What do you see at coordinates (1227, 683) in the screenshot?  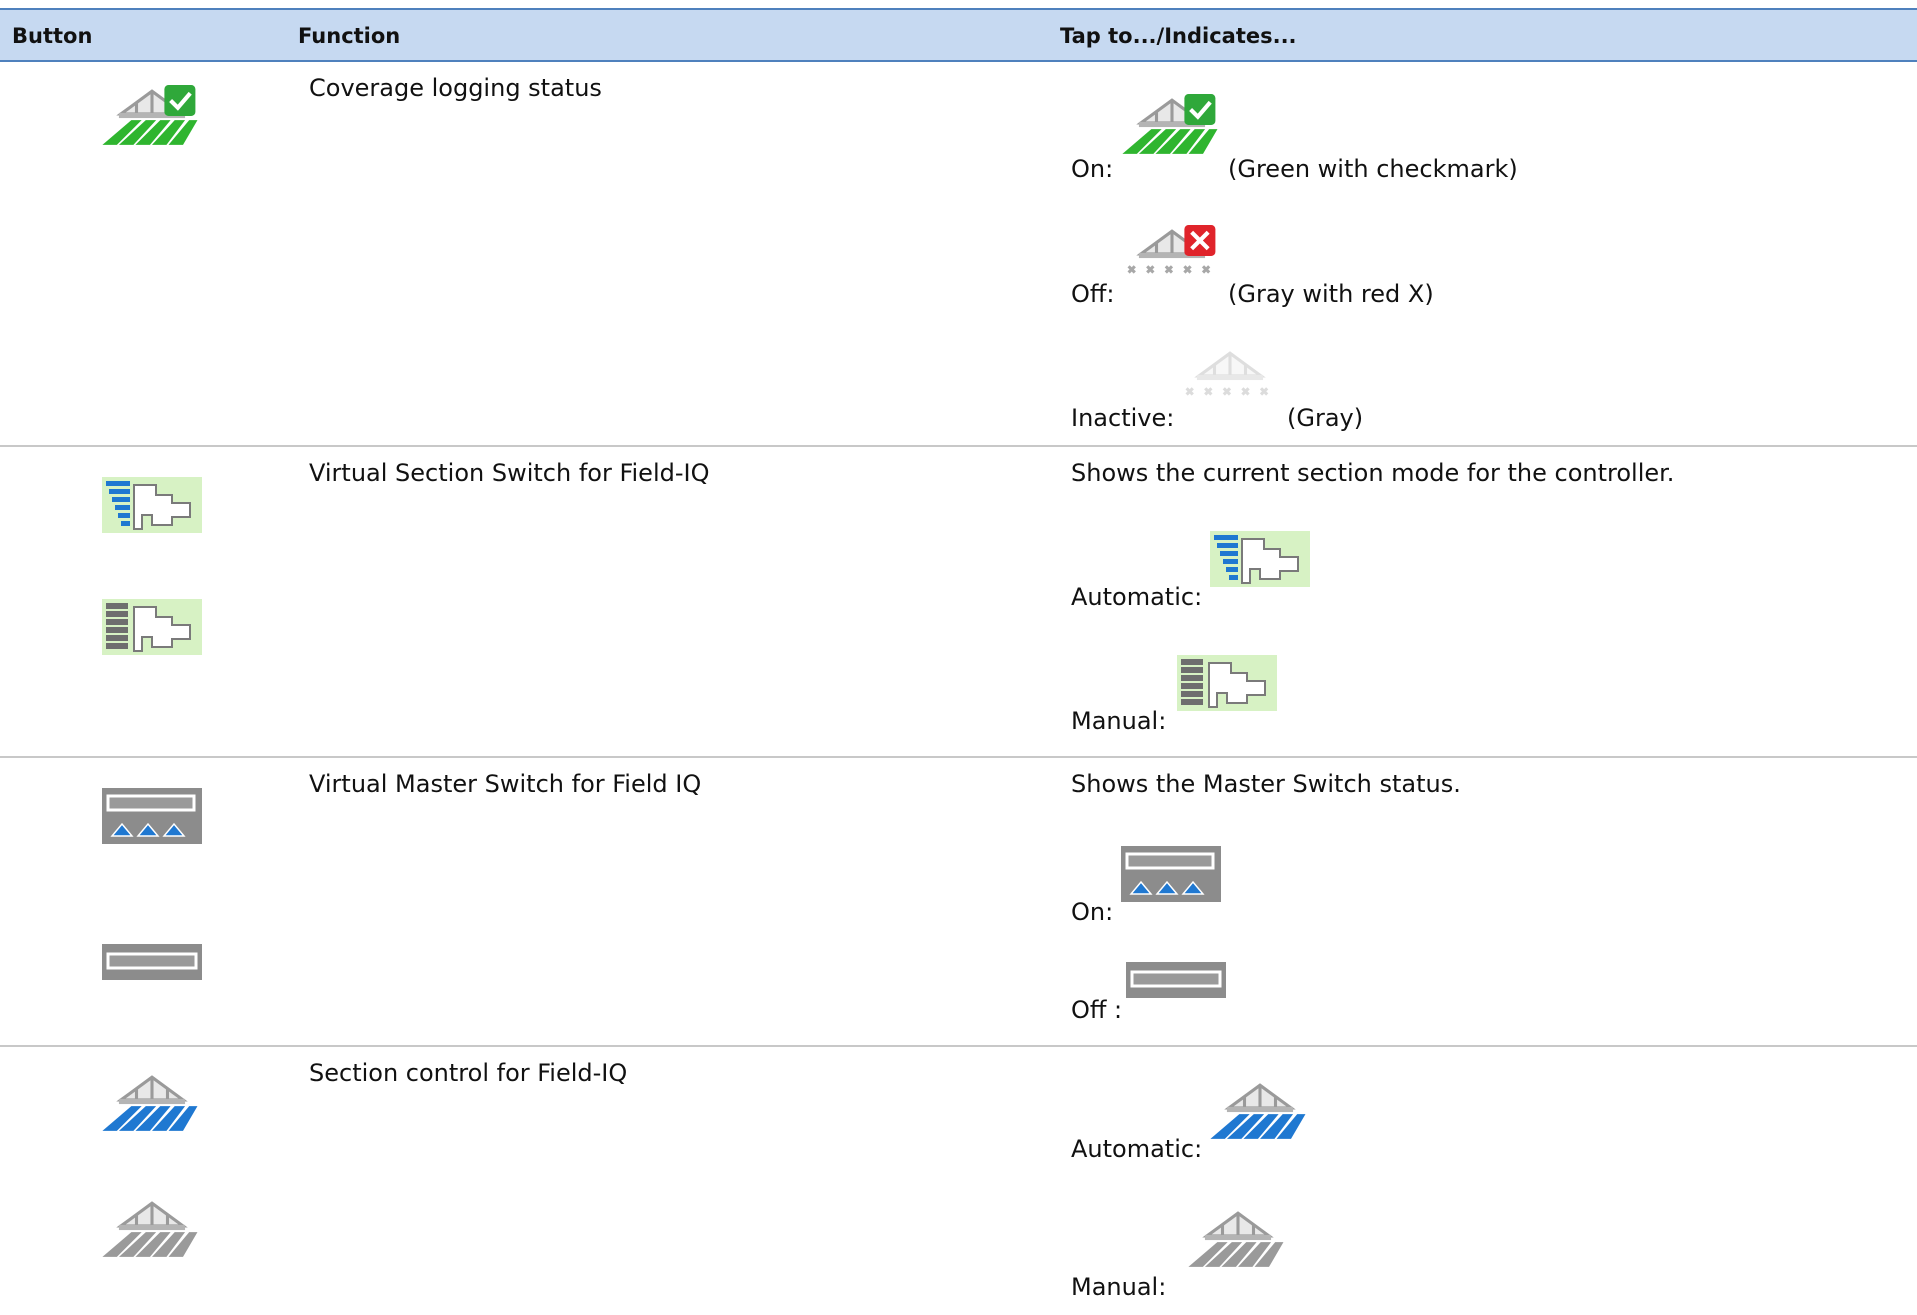 I see `section-switch-manual-icon` at bounding box center [1227, 683].